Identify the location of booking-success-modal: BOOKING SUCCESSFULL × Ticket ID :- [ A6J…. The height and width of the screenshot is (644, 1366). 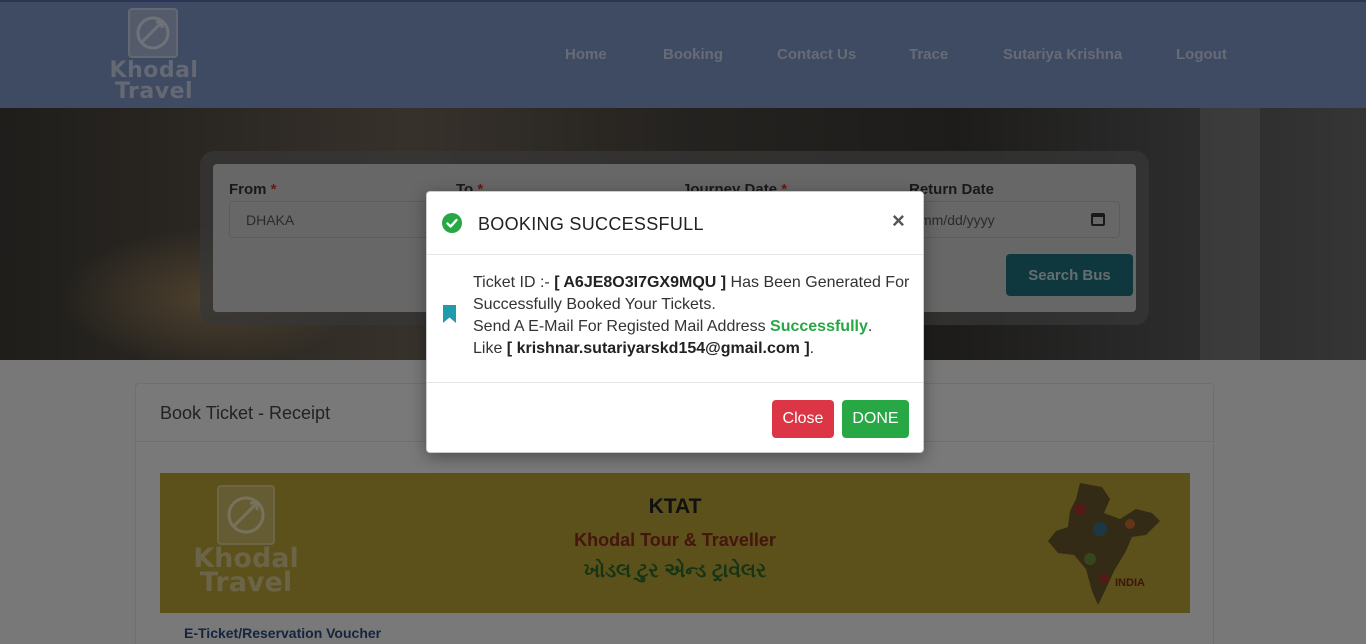
(675, 322).